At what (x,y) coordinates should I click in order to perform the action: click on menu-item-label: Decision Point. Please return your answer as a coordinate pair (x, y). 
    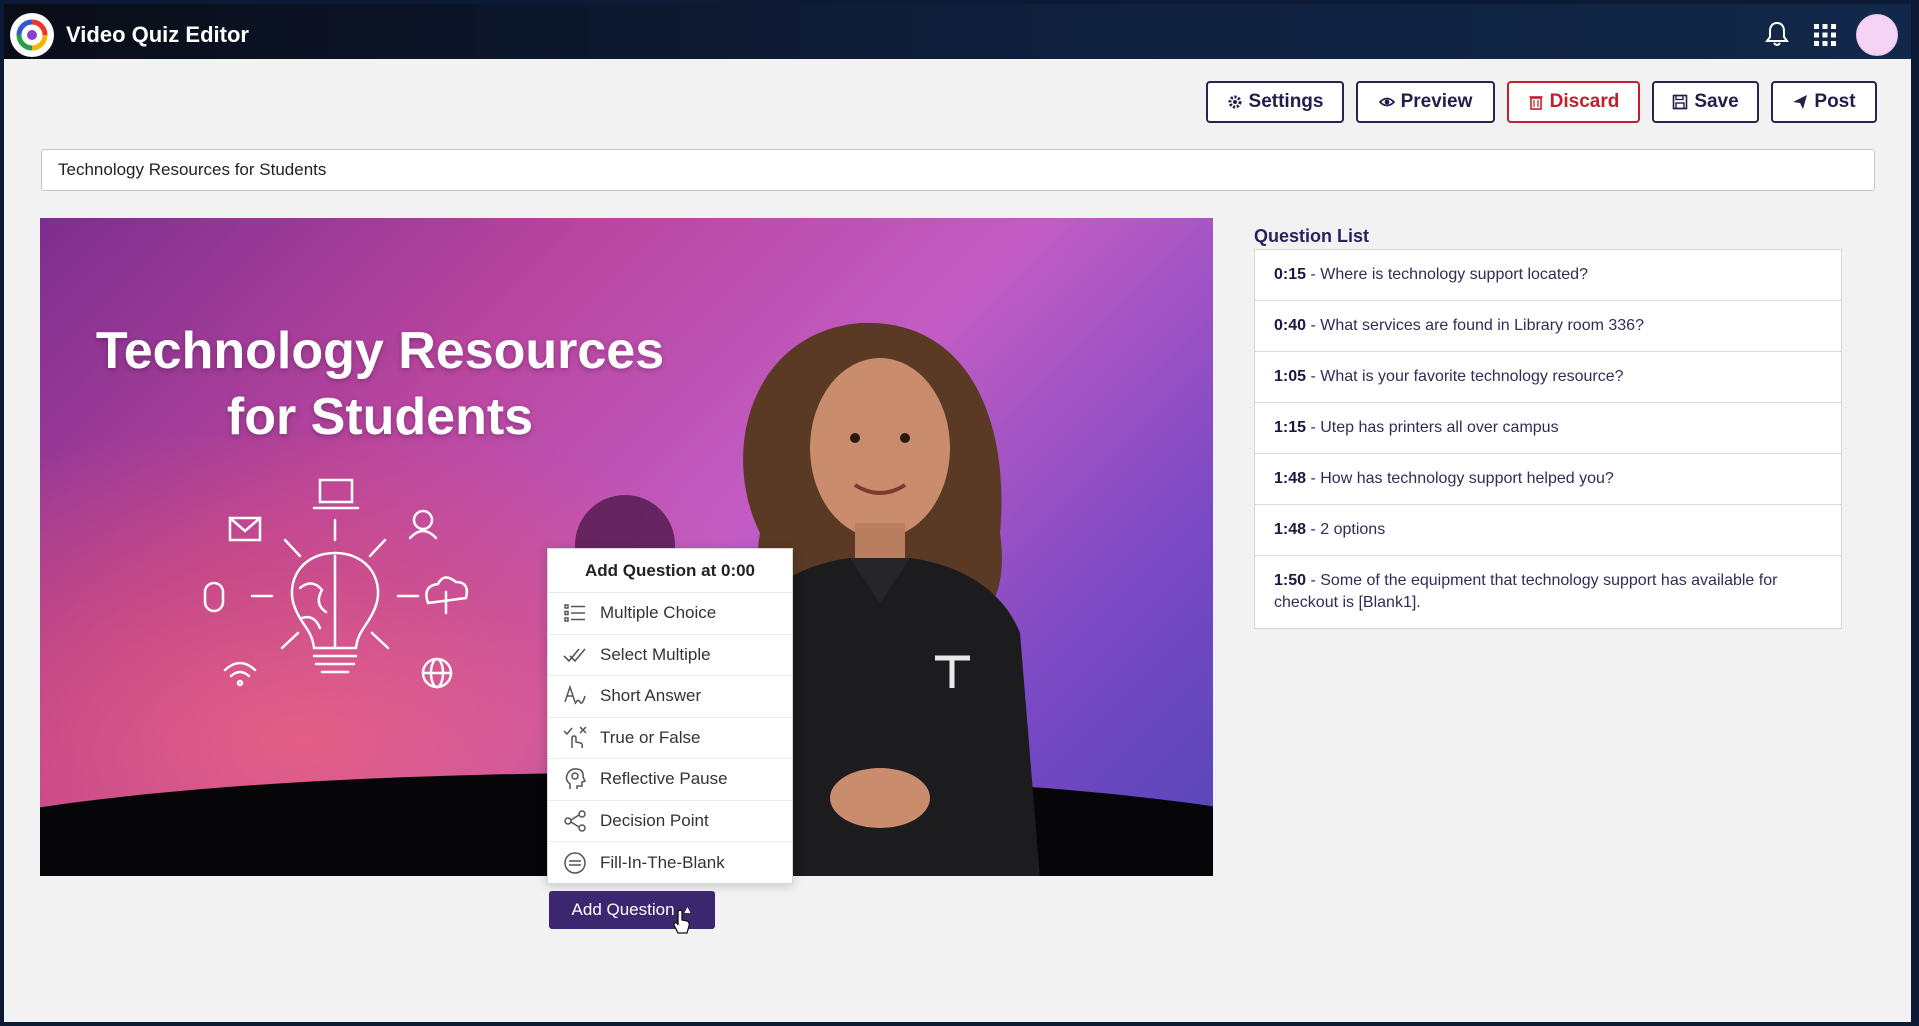
    Looking at the image, I should click on (654, 820).